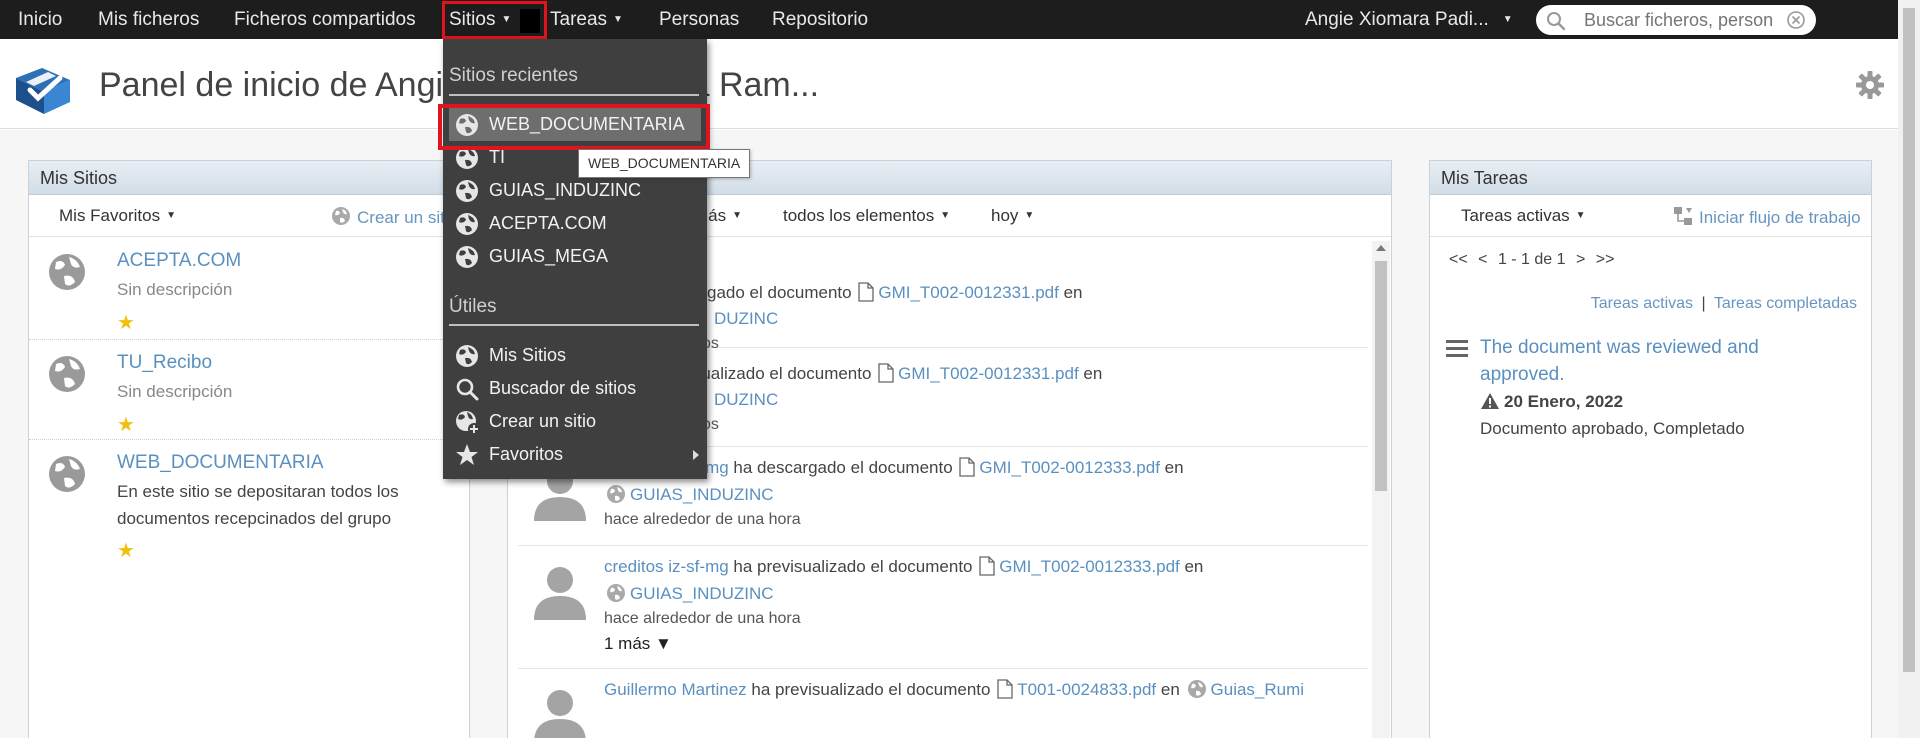 This screenshot has width=1920, height=738. I want to click on menu-separator, so click(574, 325).